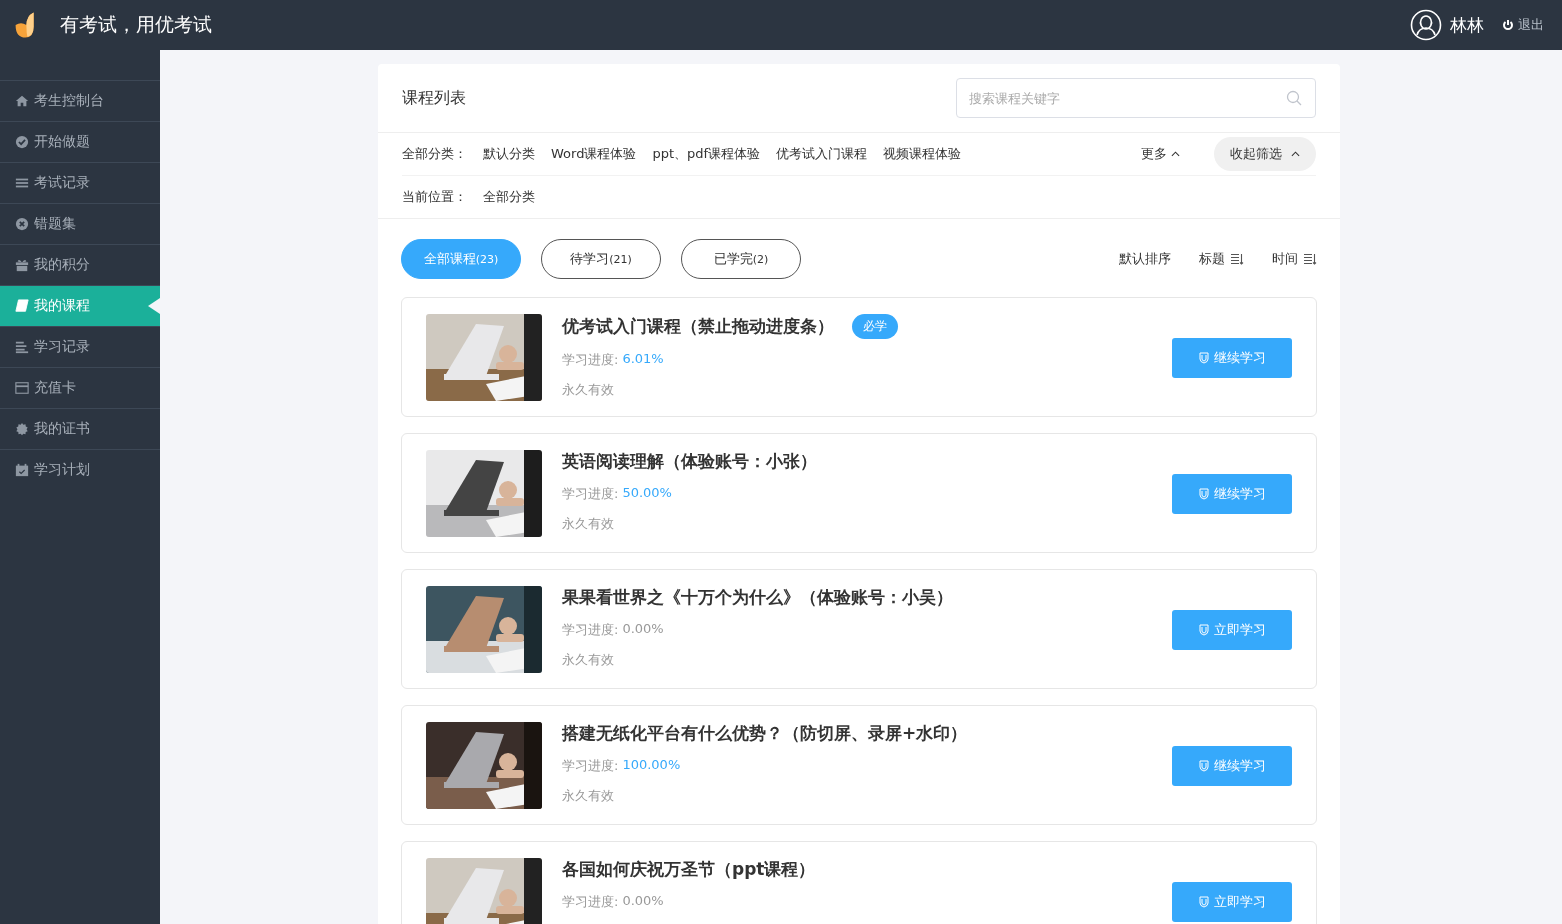 The width and height of the screenshot is (1562, 924). I want to click on location-value: 全部分类, so click(509, 197).